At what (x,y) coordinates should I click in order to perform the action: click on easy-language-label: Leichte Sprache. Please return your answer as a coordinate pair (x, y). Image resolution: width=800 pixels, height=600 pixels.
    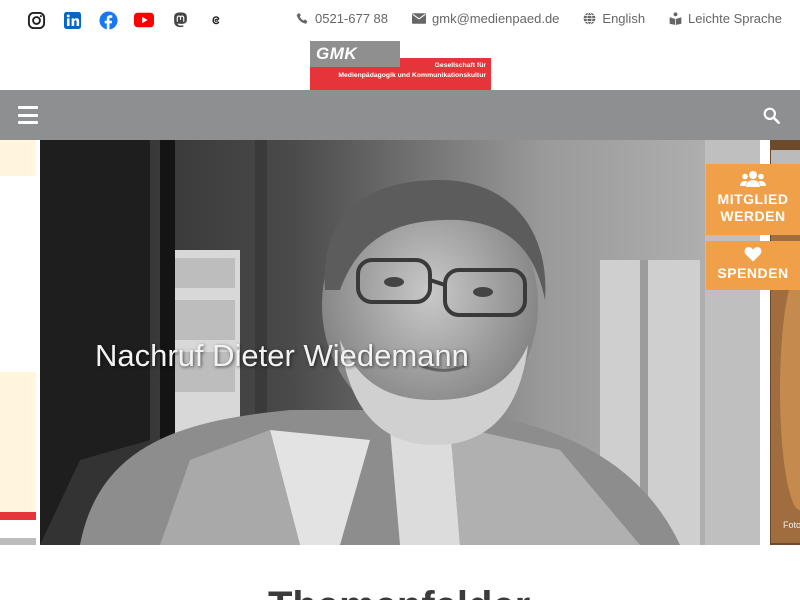
    Looking at the image, I should click on (735, 18).